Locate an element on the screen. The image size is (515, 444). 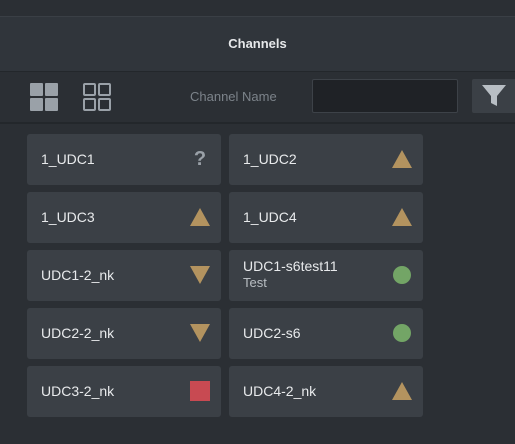
panel-title: Channels is located at coordinates (257, 43).